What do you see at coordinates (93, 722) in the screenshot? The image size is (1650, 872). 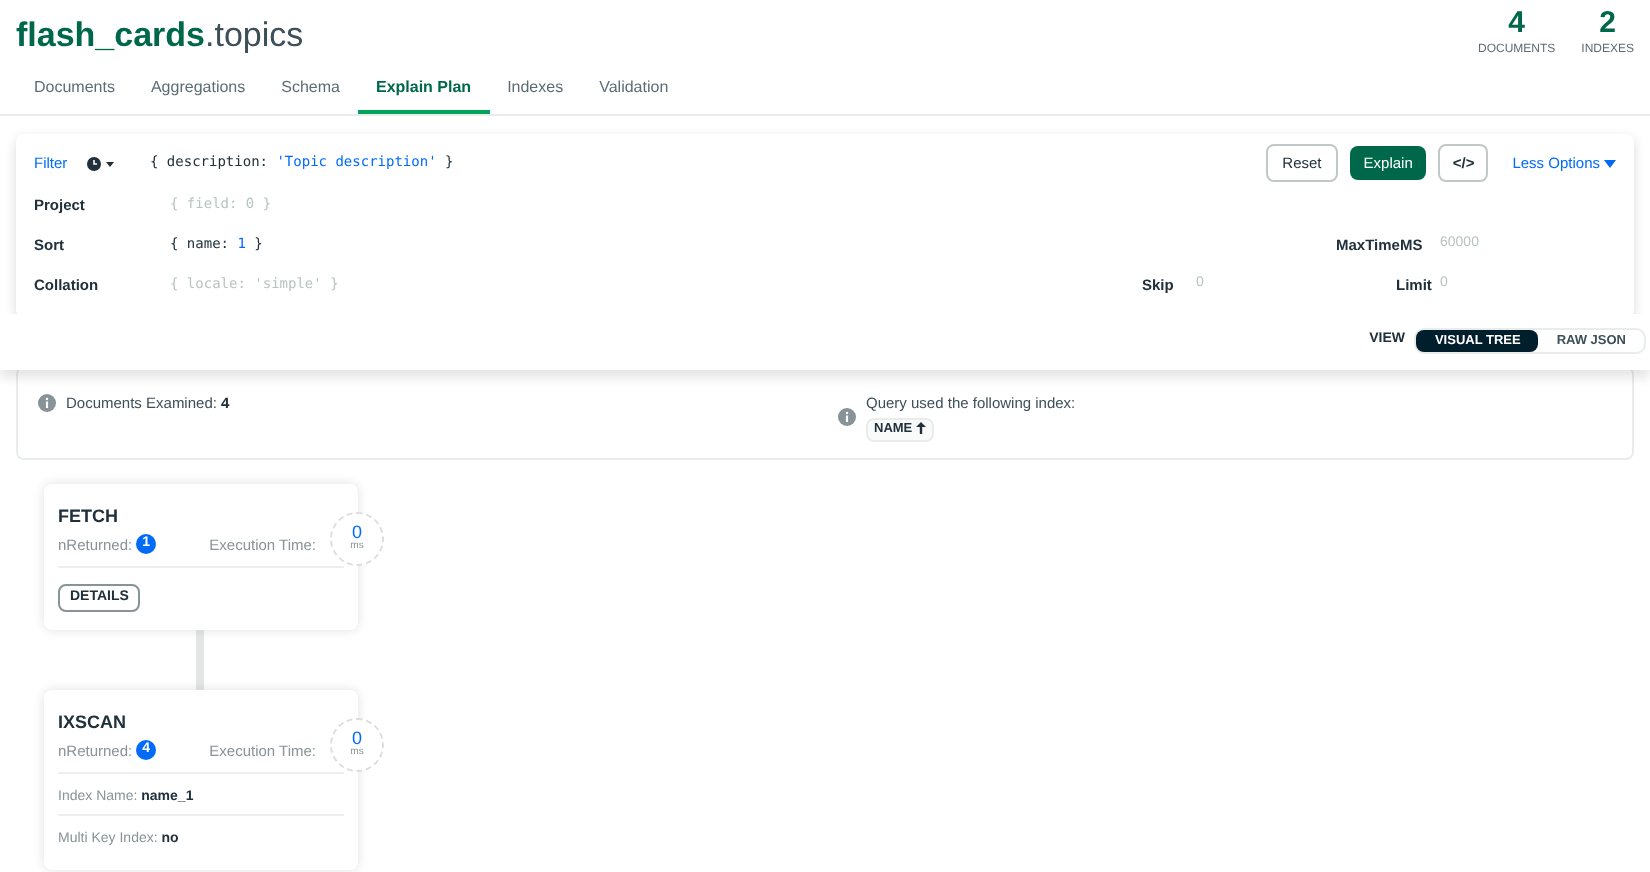 I see `stage-name: IXSCAN` at bounding box center [93, 722].